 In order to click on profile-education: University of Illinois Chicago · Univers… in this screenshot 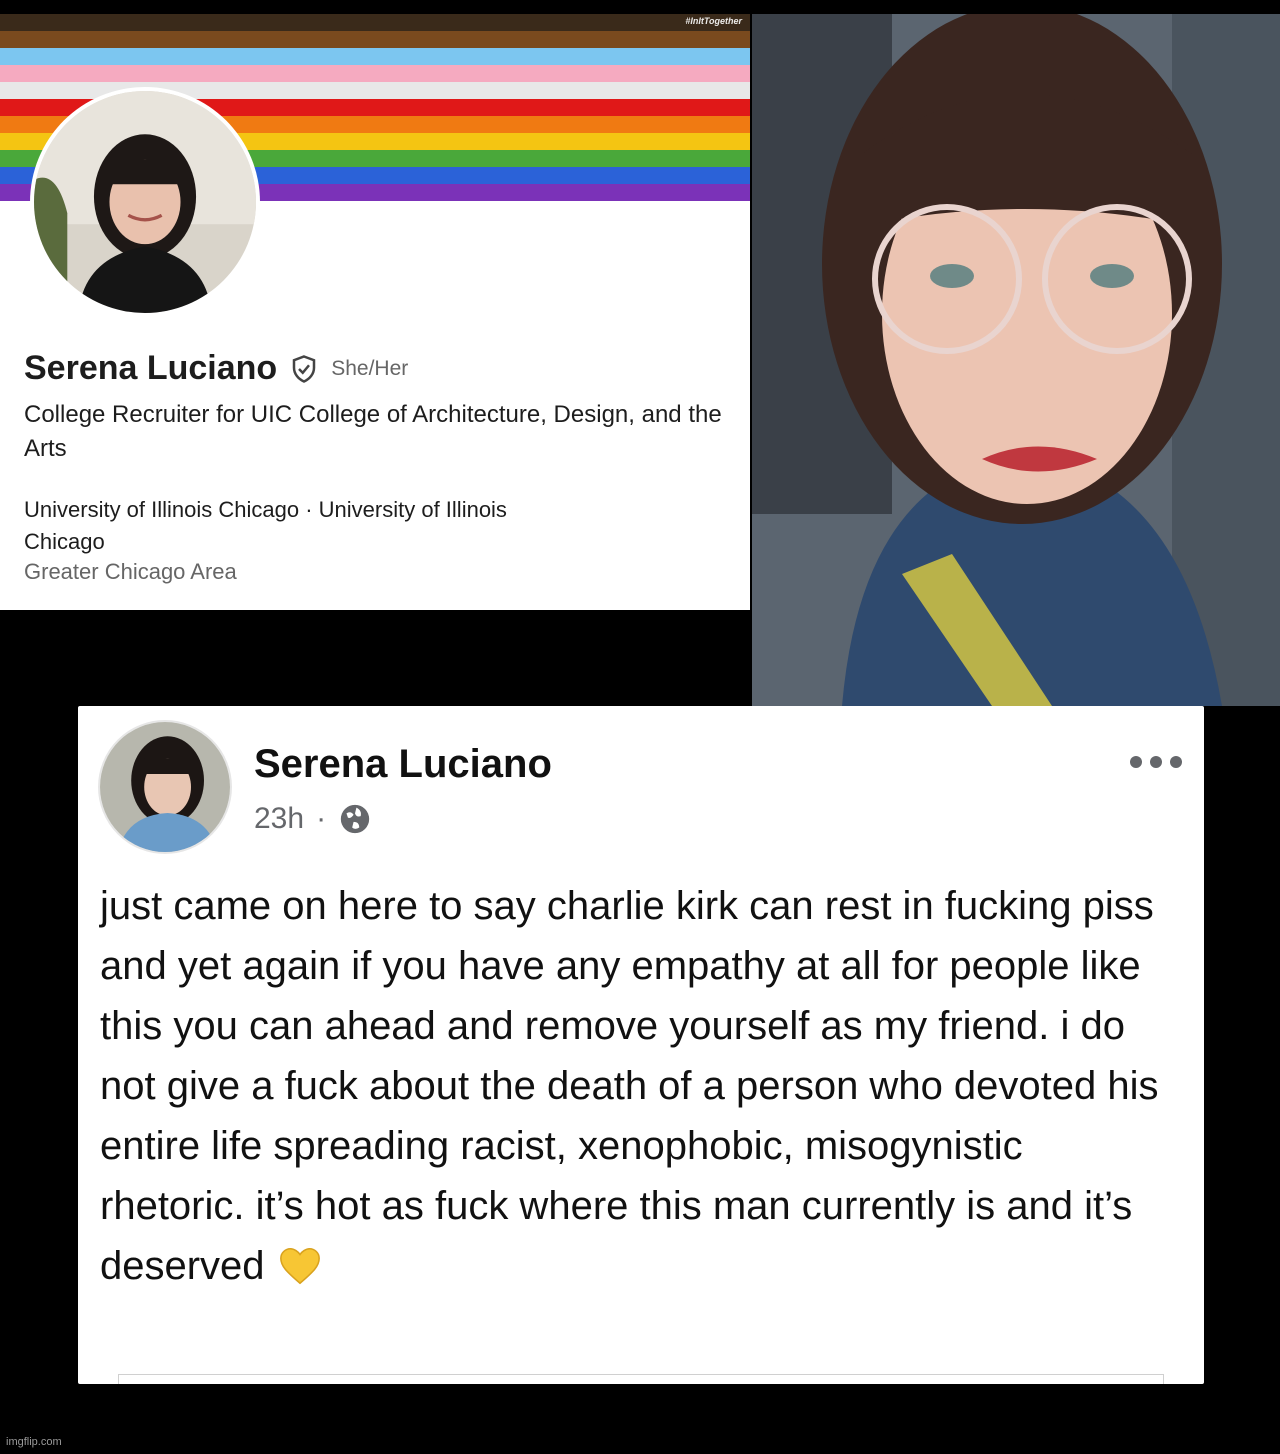, I will do `click(304, 526)`.